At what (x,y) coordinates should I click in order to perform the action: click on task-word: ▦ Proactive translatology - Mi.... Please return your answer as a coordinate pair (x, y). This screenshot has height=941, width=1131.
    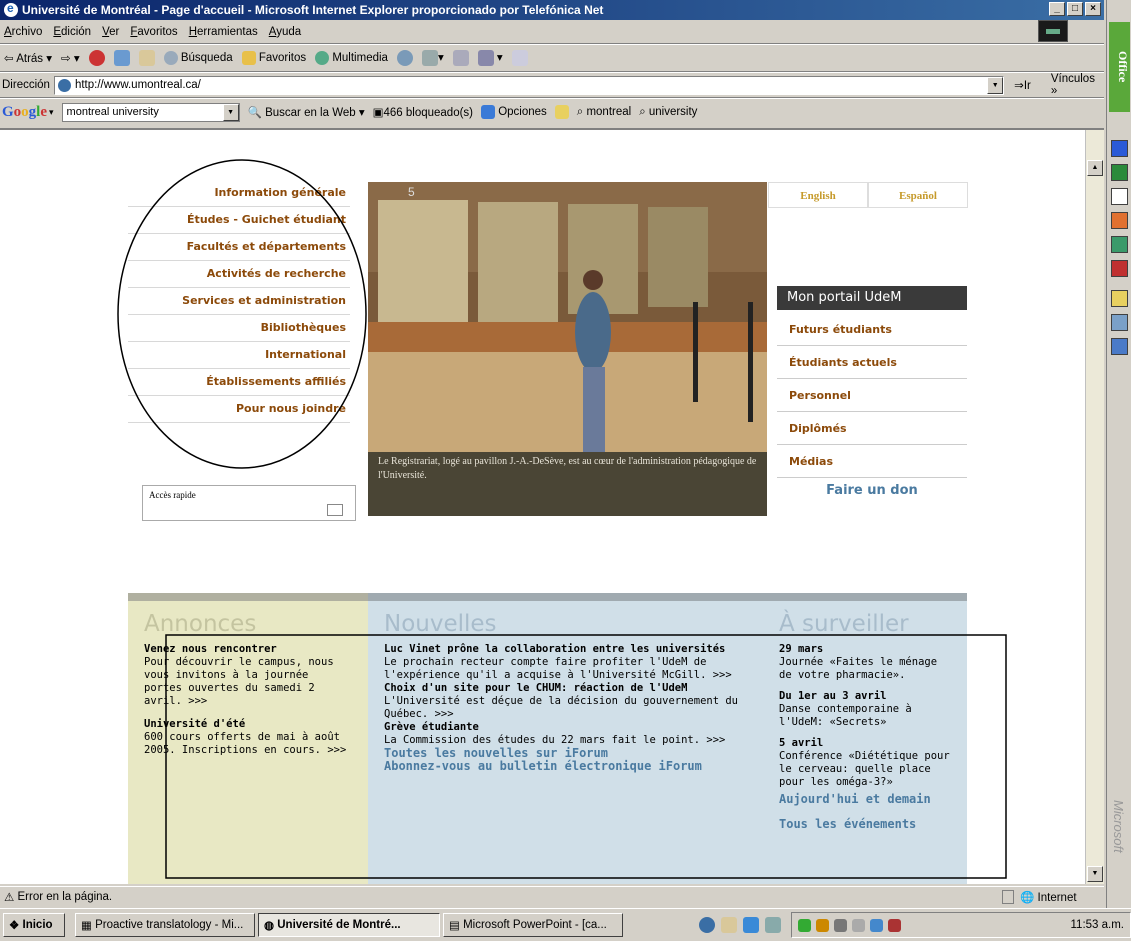
    Looking at the image, I should click on (165, 925).